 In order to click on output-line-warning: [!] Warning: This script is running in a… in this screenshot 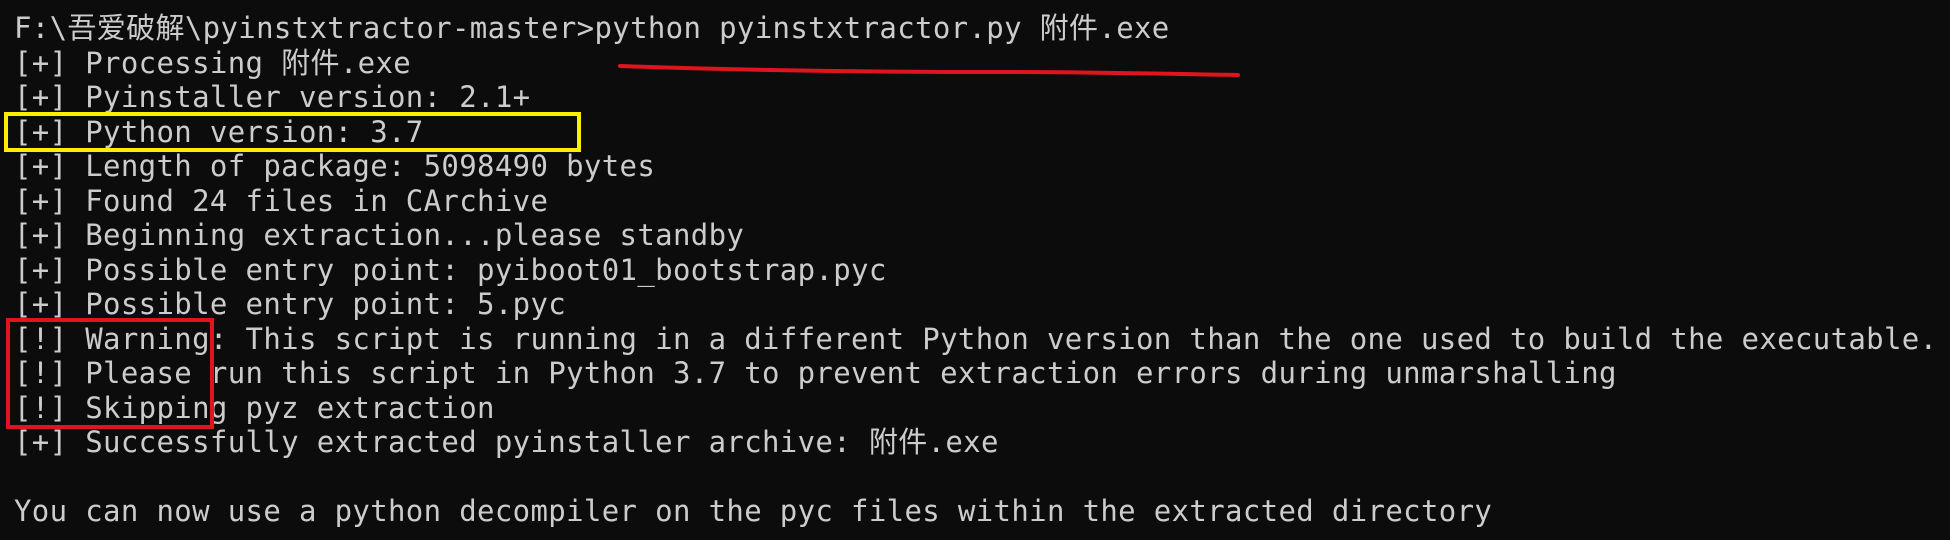, I will do `click(976, 338)`.